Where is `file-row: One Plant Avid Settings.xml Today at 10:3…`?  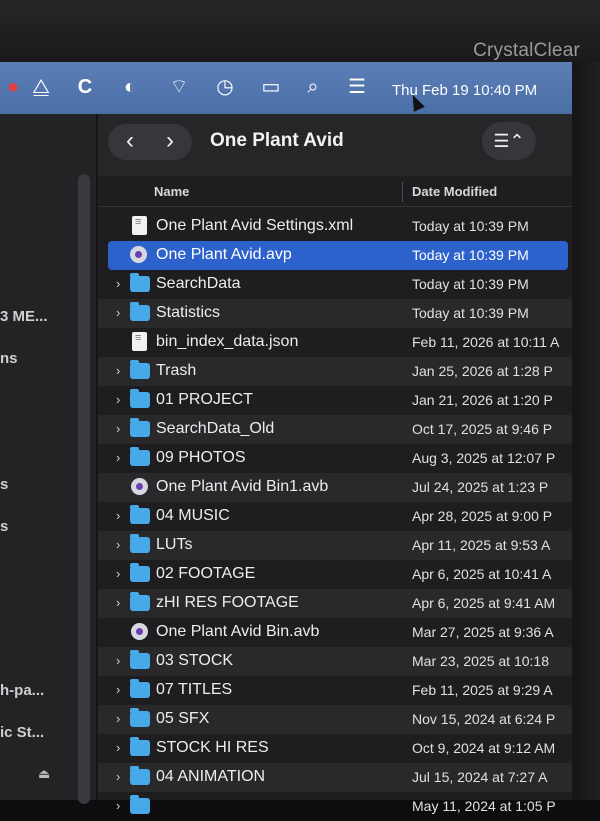
file-row: One Plant Avid Settings.xml Today at 10:3… is located at coordinates (335, 226).